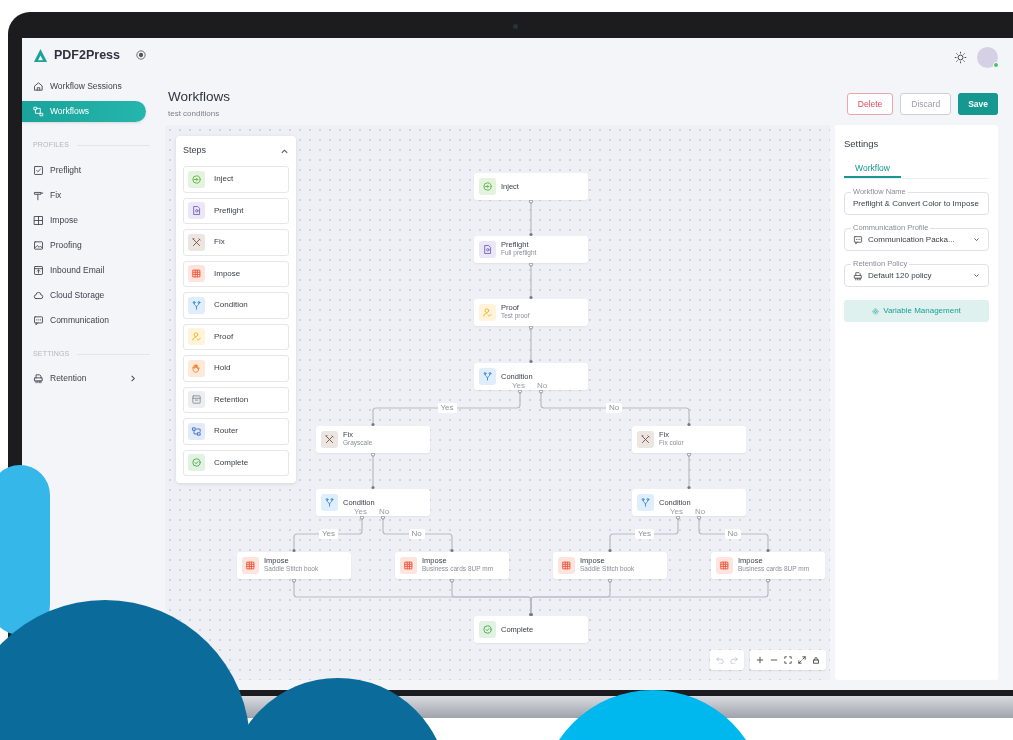 The width and height of the screenshot is (1013, 740). I want to click on nav-item: Impose, so click(91, 220).